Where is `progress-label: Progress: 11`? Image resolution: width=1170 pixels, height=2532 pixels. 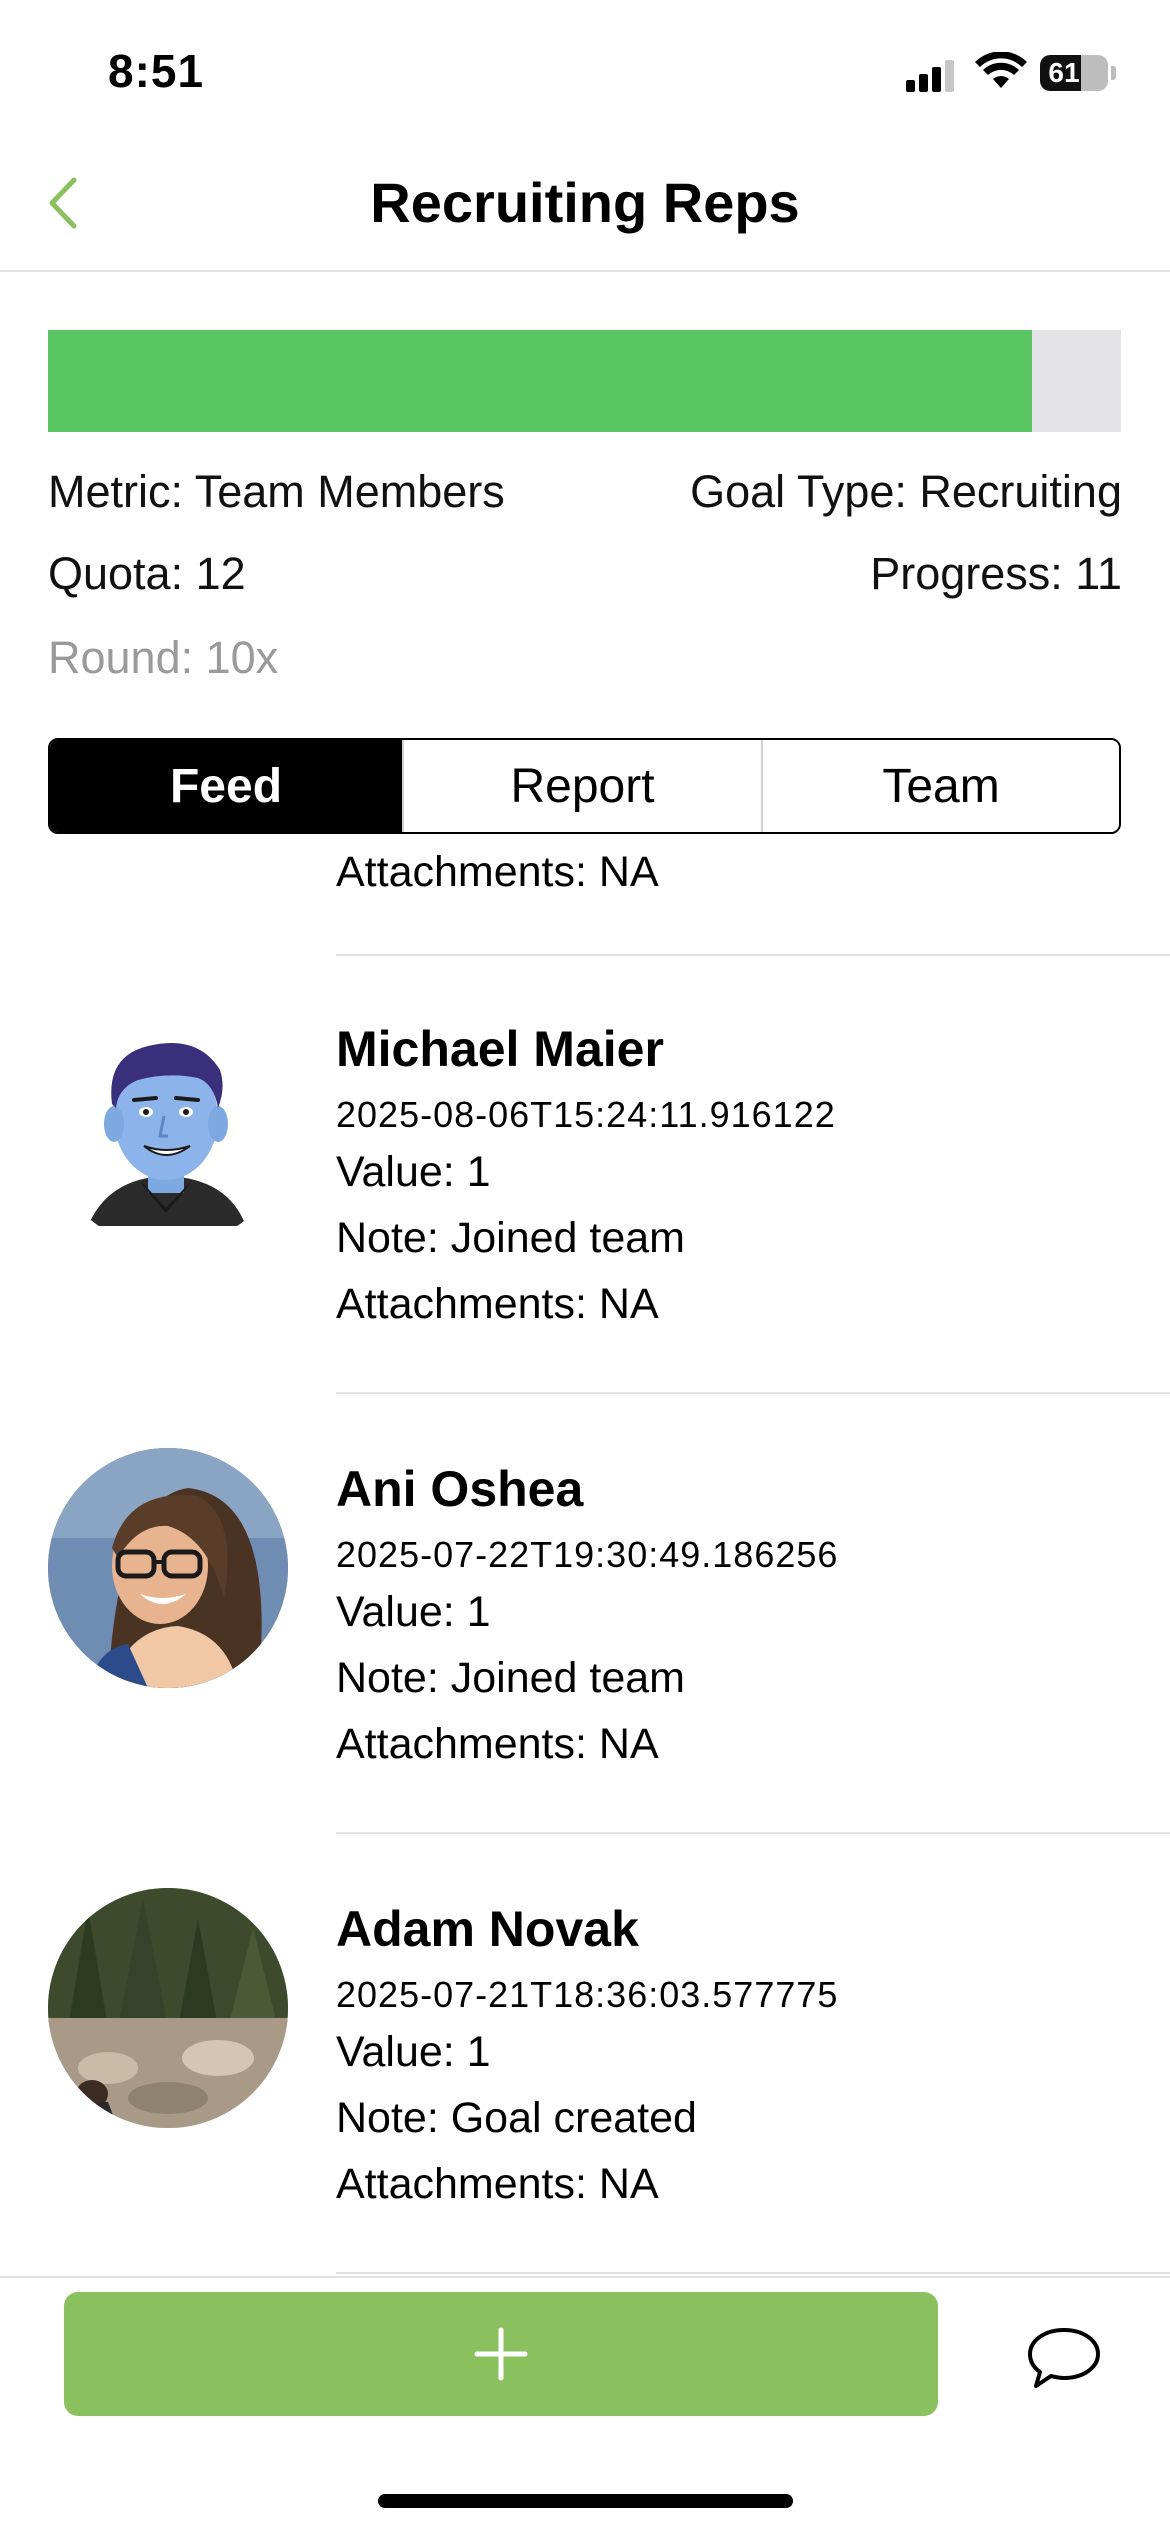 progress-label: Progress: 11 is located at coordinates (996, 573).